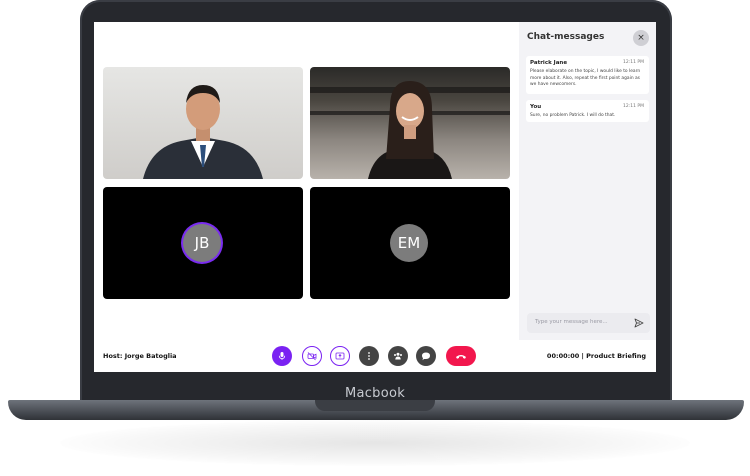 The width and height of the screenshot is (750, 476). I want to click on microphone-button, so click(282, 356).